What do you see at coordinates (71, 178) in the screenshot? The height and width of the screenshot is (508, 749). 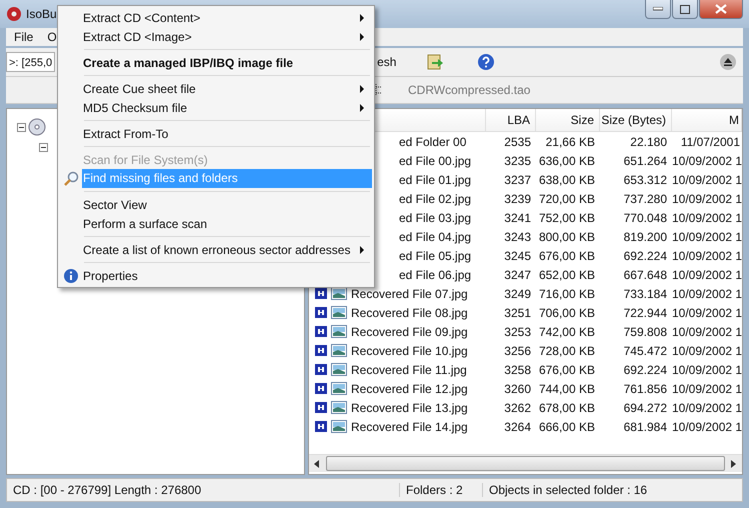 I see `magnifier-icon` at bounding box center [71, 178].